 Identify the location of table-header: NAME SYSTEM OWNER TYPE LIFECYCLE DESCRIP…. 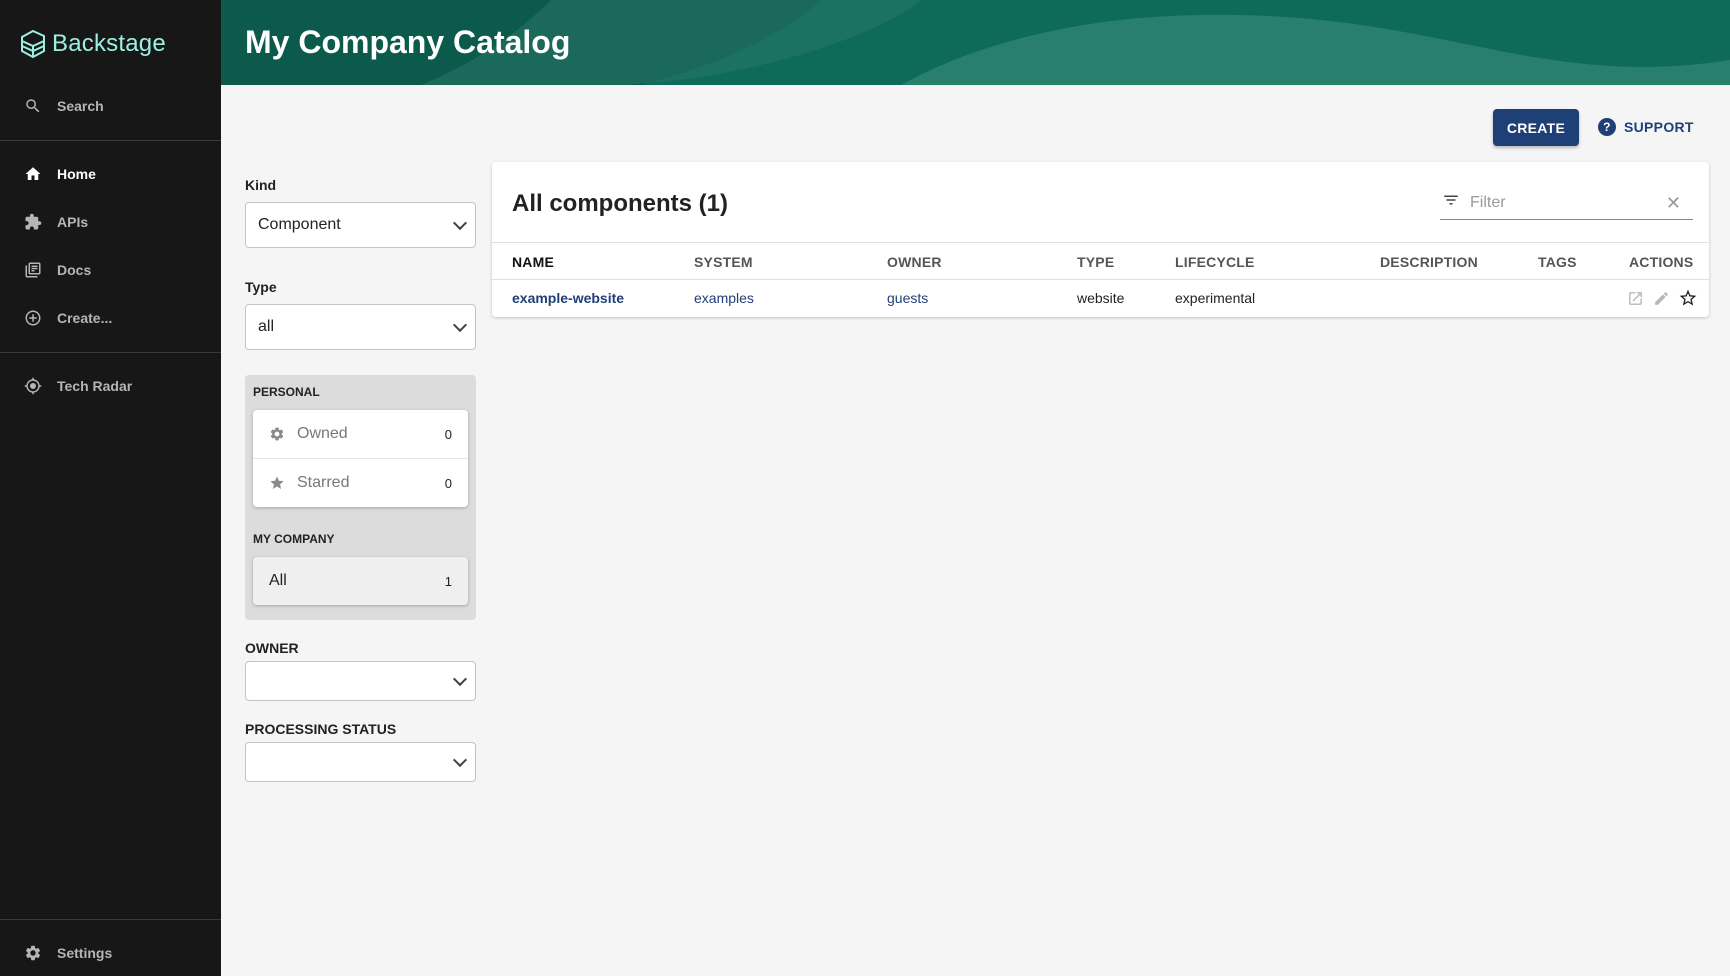
(1100, 261).